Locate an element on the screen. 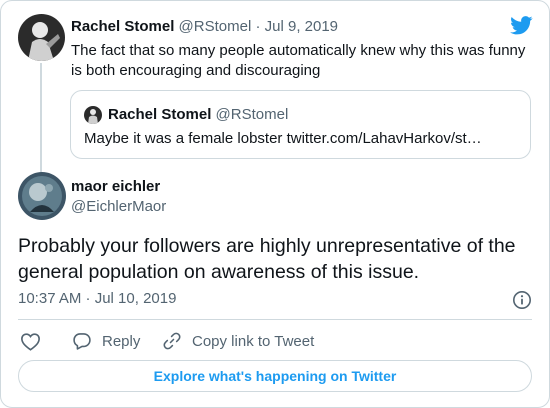 This screenshot has width=550, height=408. main-display-name: maor eichler is located at coordinates (115, 186).